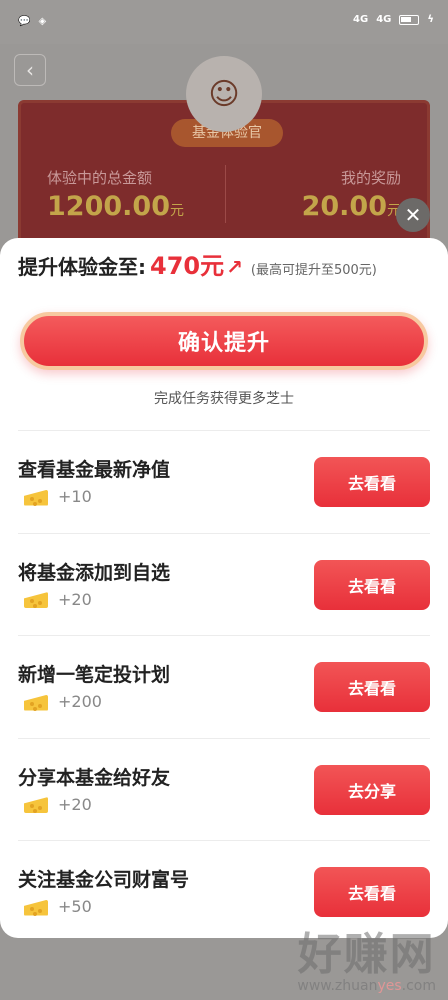  What do you see at coordinates (372, 789) in the screenshot?
I see `task-action-button: 去分享` at bounding box center [372, 789].